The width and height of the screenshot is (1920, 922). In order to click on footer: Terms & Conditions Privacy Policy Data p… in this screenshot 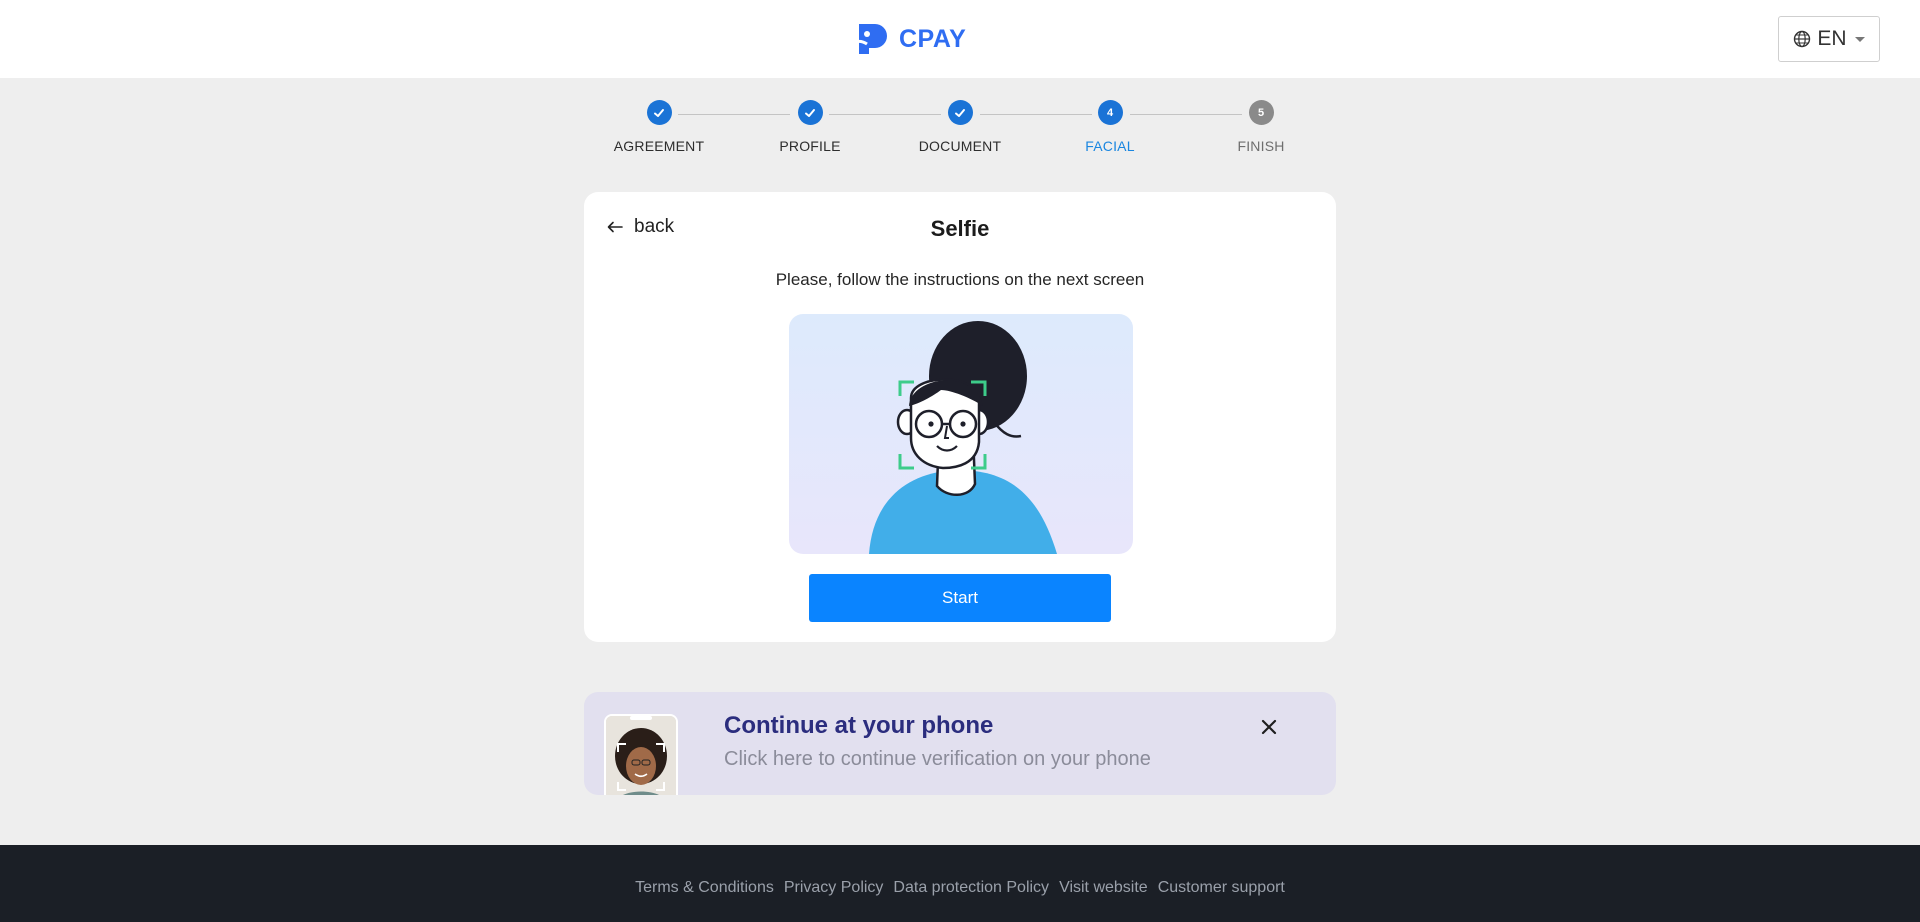, I will do `click(960, 883)`.